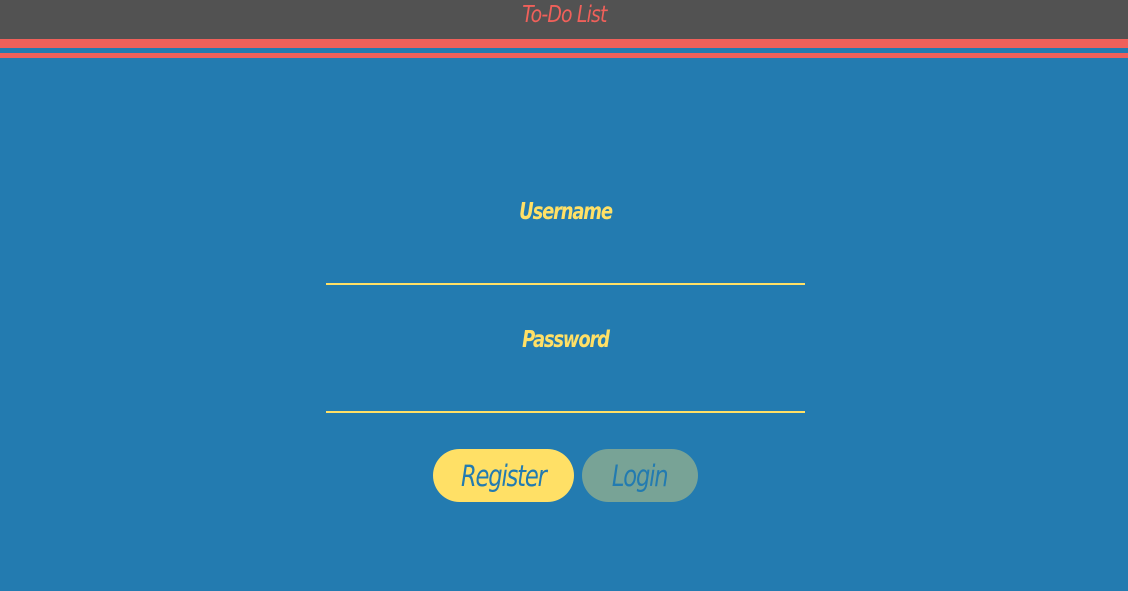 The image size is (1128, 591). I want to click on password-label: Password, so click(566, 340).